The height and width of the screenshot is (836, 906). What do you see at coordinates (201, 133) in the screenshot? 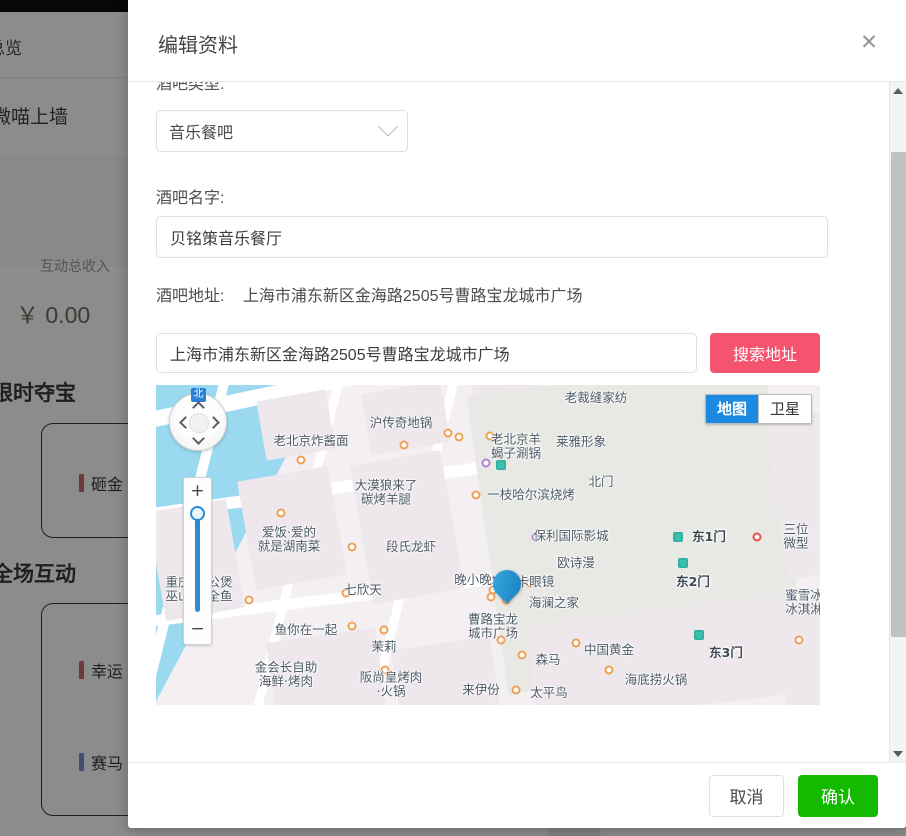
I see `bar-type-select-value: 音乐餐吧` at bounding box center [201, 133].